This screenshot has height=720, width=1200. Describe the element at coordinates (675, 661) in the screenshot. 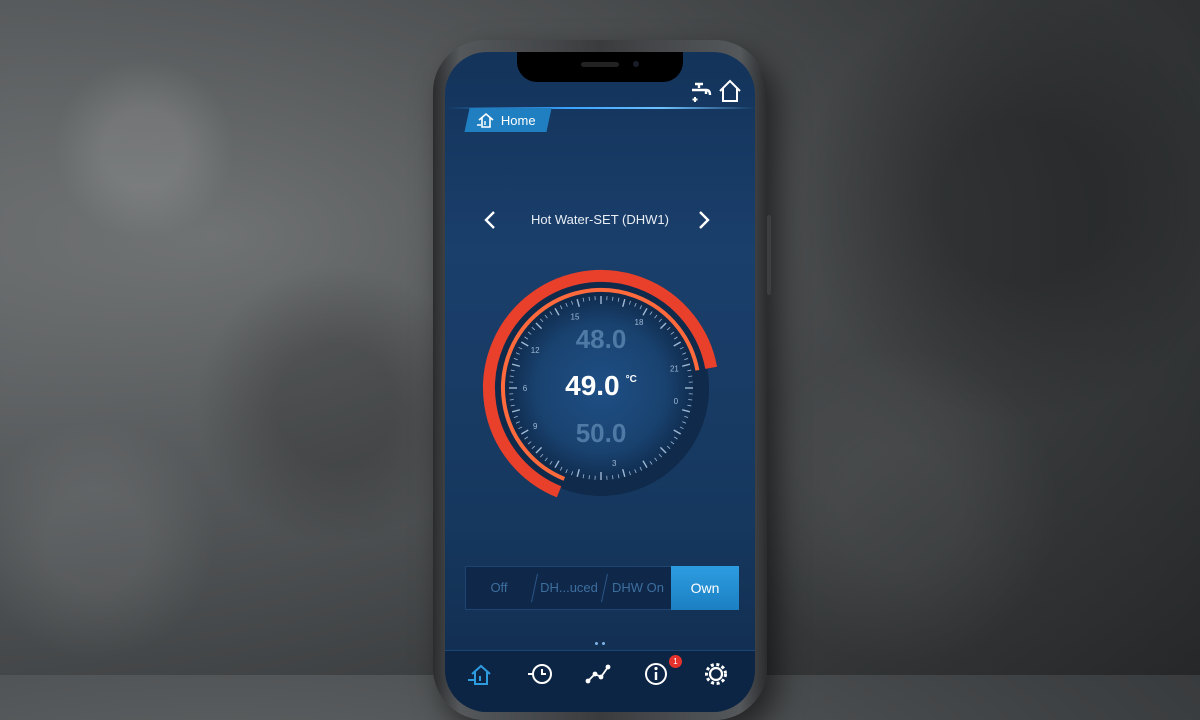

I see `info-badge: 1` at that location.